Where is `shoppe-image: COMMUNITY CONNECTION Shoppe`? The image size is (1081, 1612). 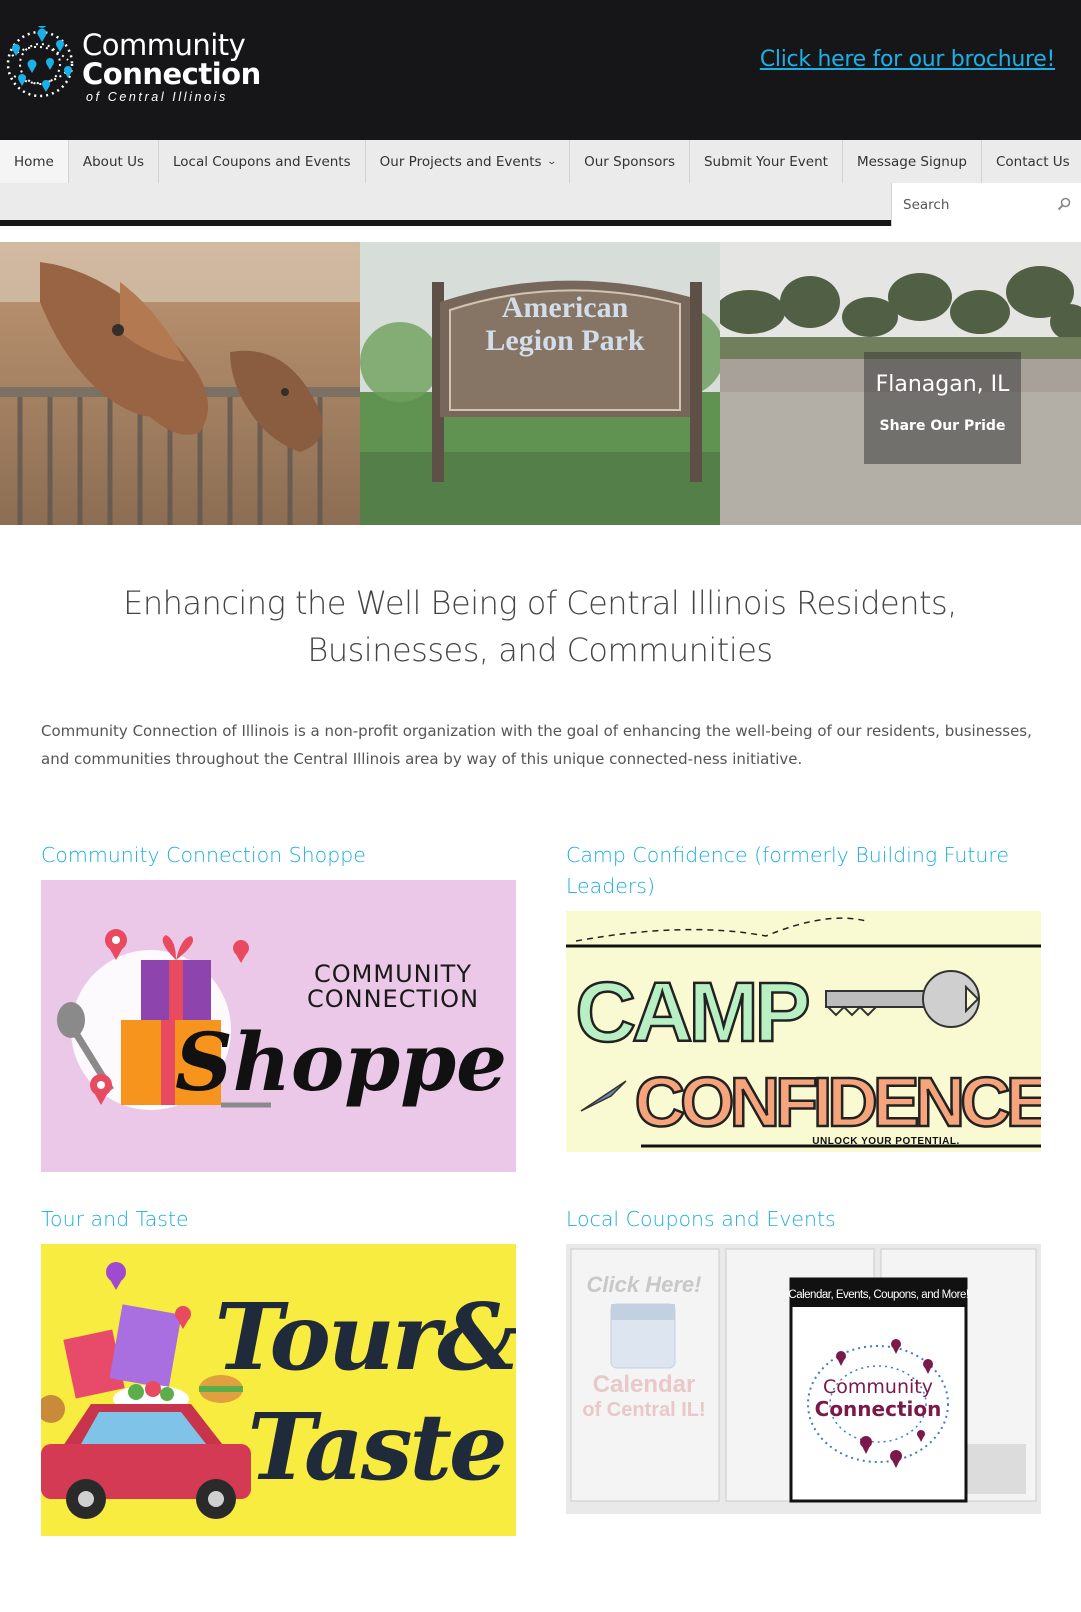
shoppe-image: COMMUNITY CONNECTION Shoppe is located at coordinates (278, 1026).